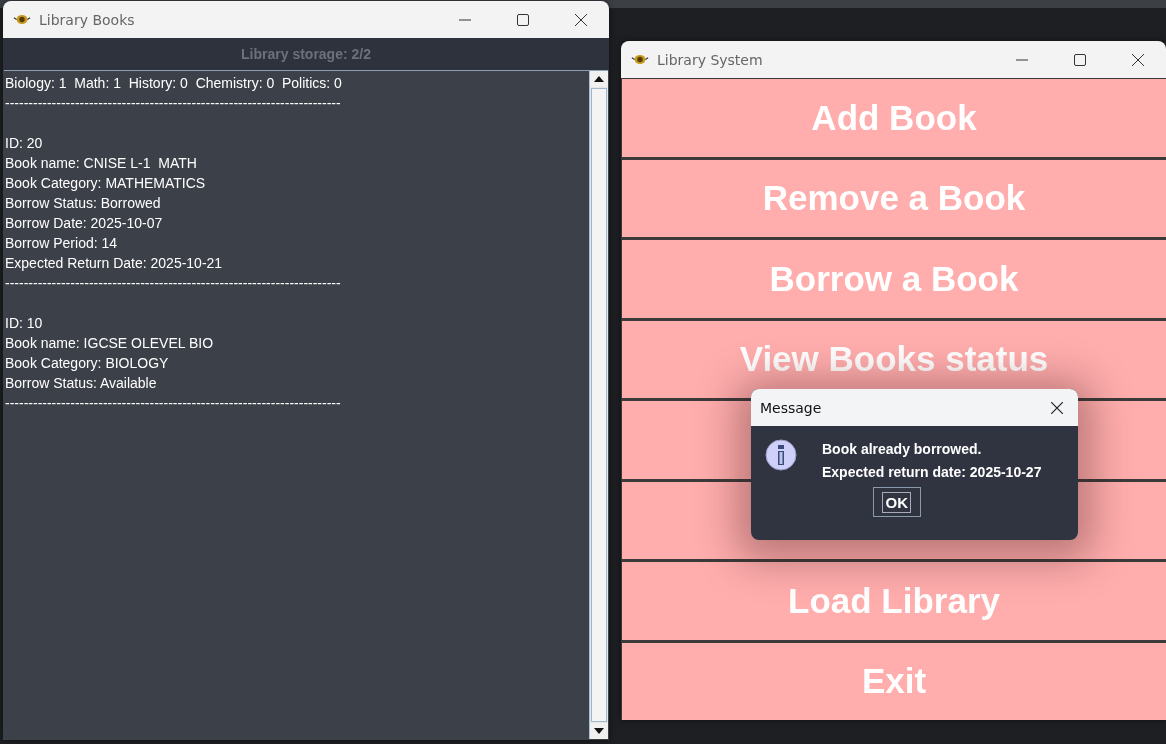 This screenshot has height=744, width=1166. What do you see at coordinates (902, 449) in the screenshot?
I see `message-text: Book already borrowed.` at bounding box center [902, 449].